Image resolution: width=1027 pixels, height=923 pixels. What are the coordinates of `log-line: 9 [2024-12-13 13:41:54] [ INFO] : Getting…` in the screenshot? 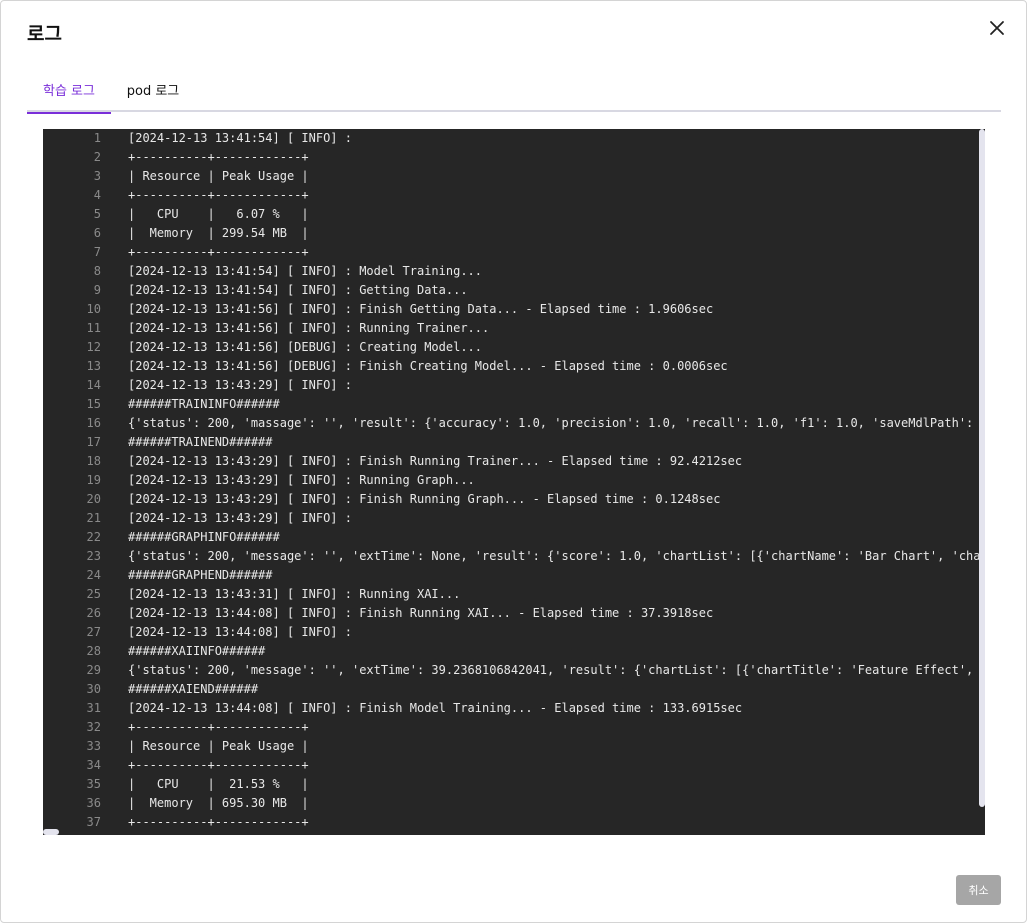 It's located at (511, 290).